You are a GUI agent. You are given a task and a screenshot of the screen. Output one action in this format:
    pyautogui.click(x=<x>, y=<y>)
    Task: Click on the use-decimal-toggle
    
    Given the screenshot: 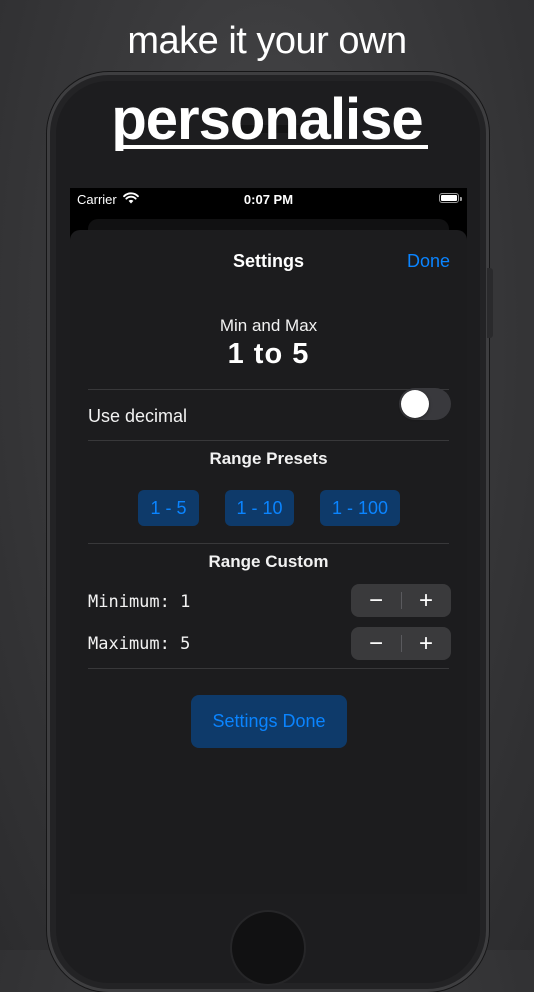 What is the action you would take?
    pyautogui.click(x=425, y=404)
    